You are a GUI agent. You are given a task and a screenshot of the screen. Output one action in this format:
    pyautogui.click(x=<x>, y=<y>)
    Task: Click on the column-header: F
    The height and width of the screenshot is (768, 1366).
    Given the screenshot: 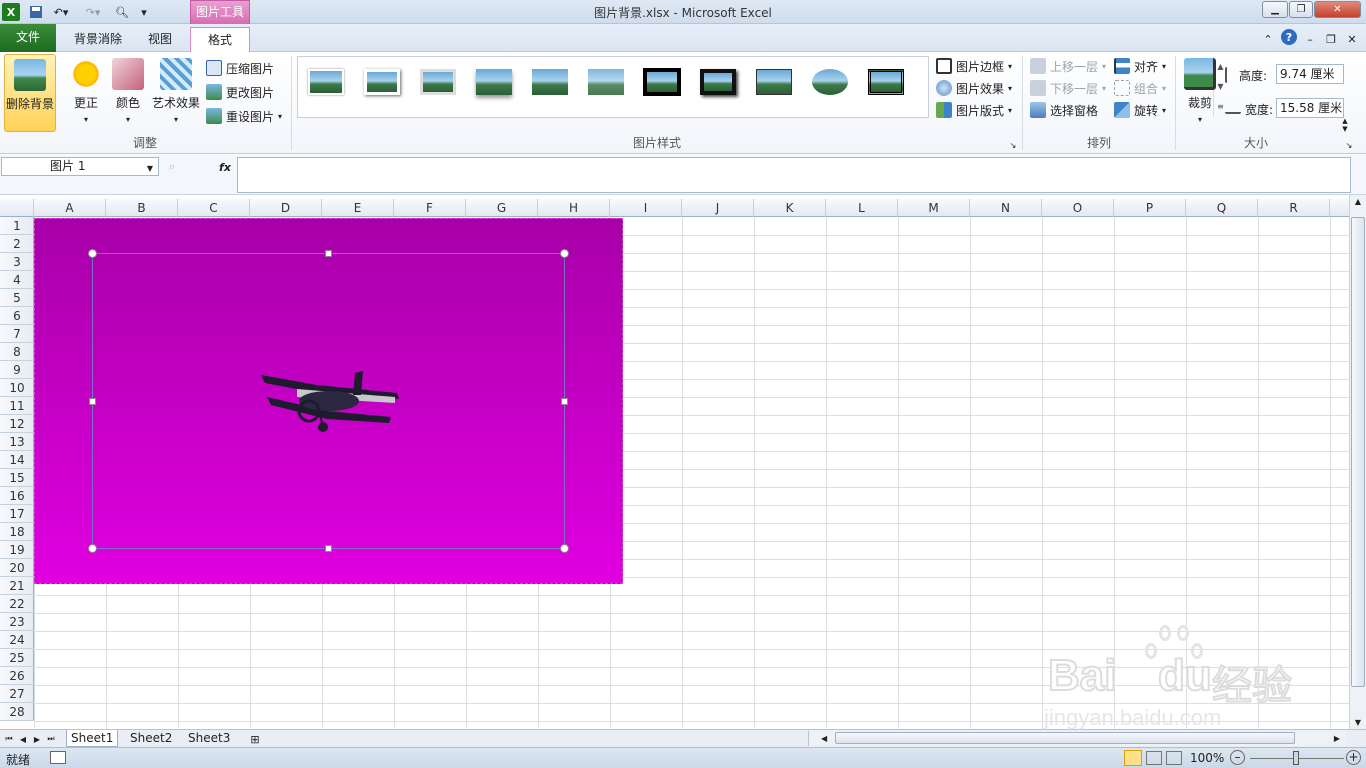 What is the action you would take?
    pyautogui.click(x=430, y=208)
    